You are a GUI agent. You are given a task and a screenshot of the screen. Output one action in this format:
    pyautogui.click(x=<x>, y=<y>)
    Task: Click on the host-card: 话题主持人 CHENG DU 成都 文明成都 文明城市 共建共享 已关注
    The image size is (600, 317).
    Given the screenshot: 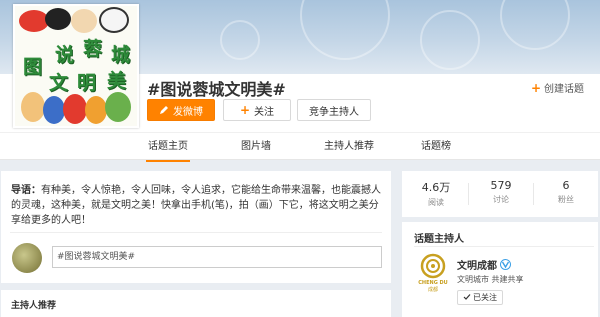 What is the action you would take?
    pyautogui.click(x=500, y=269)
    